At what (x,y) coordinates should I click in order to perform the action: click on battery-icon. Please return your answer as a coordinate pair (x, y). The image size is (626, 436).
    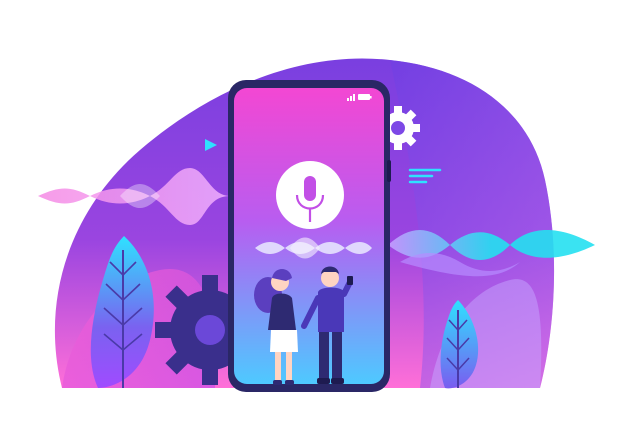
    Looking at the image, I should click on (365, 97).